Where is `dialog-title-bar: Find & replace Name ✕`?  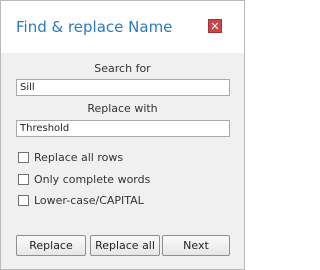 dialog-title-bar: Find & replace Name ✕ is located at coordinates (122, 27).